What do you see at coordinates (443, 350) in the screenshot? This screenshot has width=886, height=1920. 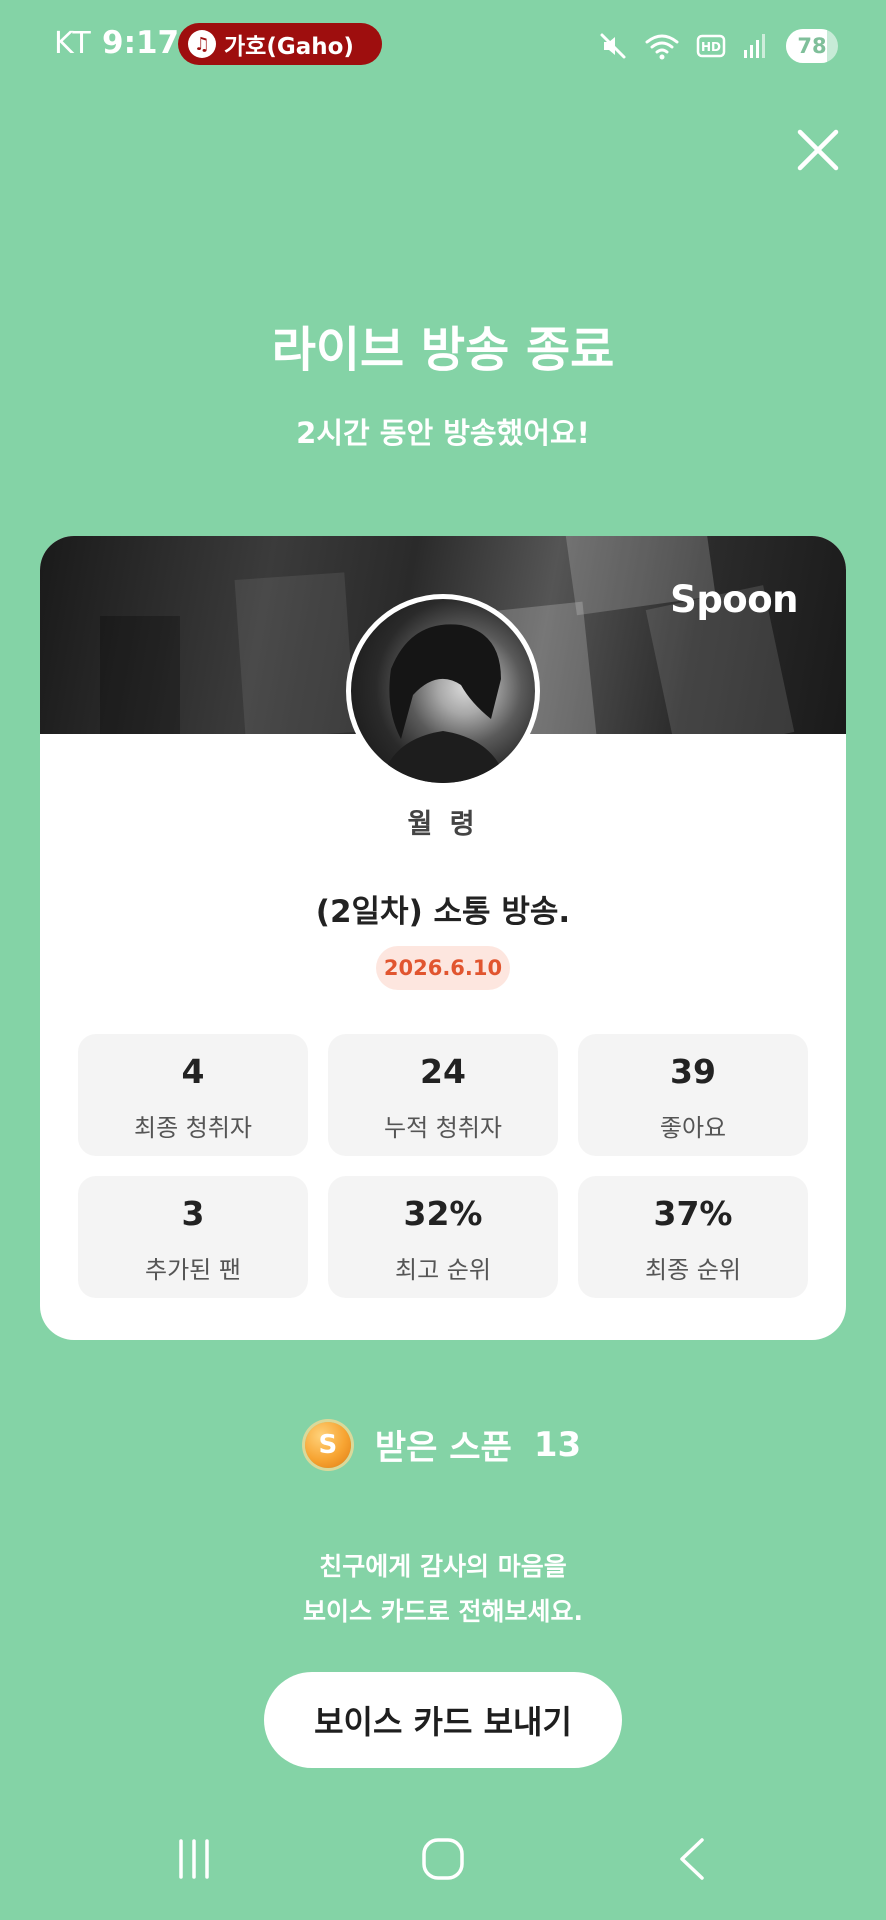 I see `page-title: 라이브 방송 종료` at bounding box center [443, 350].